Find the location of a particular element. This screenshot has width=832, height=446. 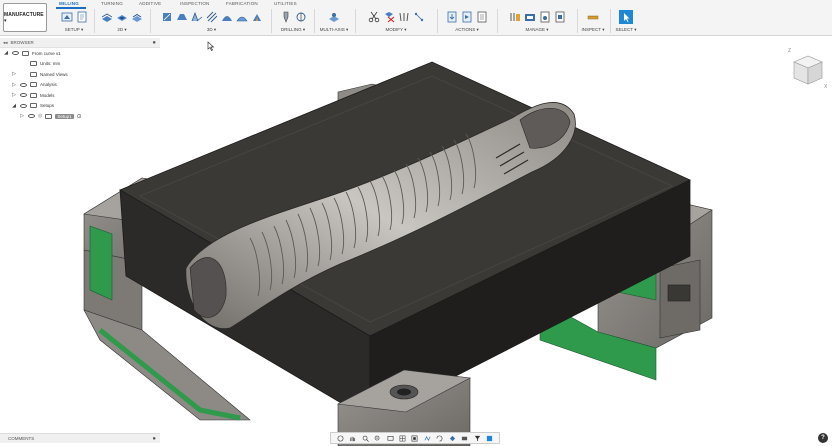

tab-inspection: INSPECTION is located at coordinates (195, 3).